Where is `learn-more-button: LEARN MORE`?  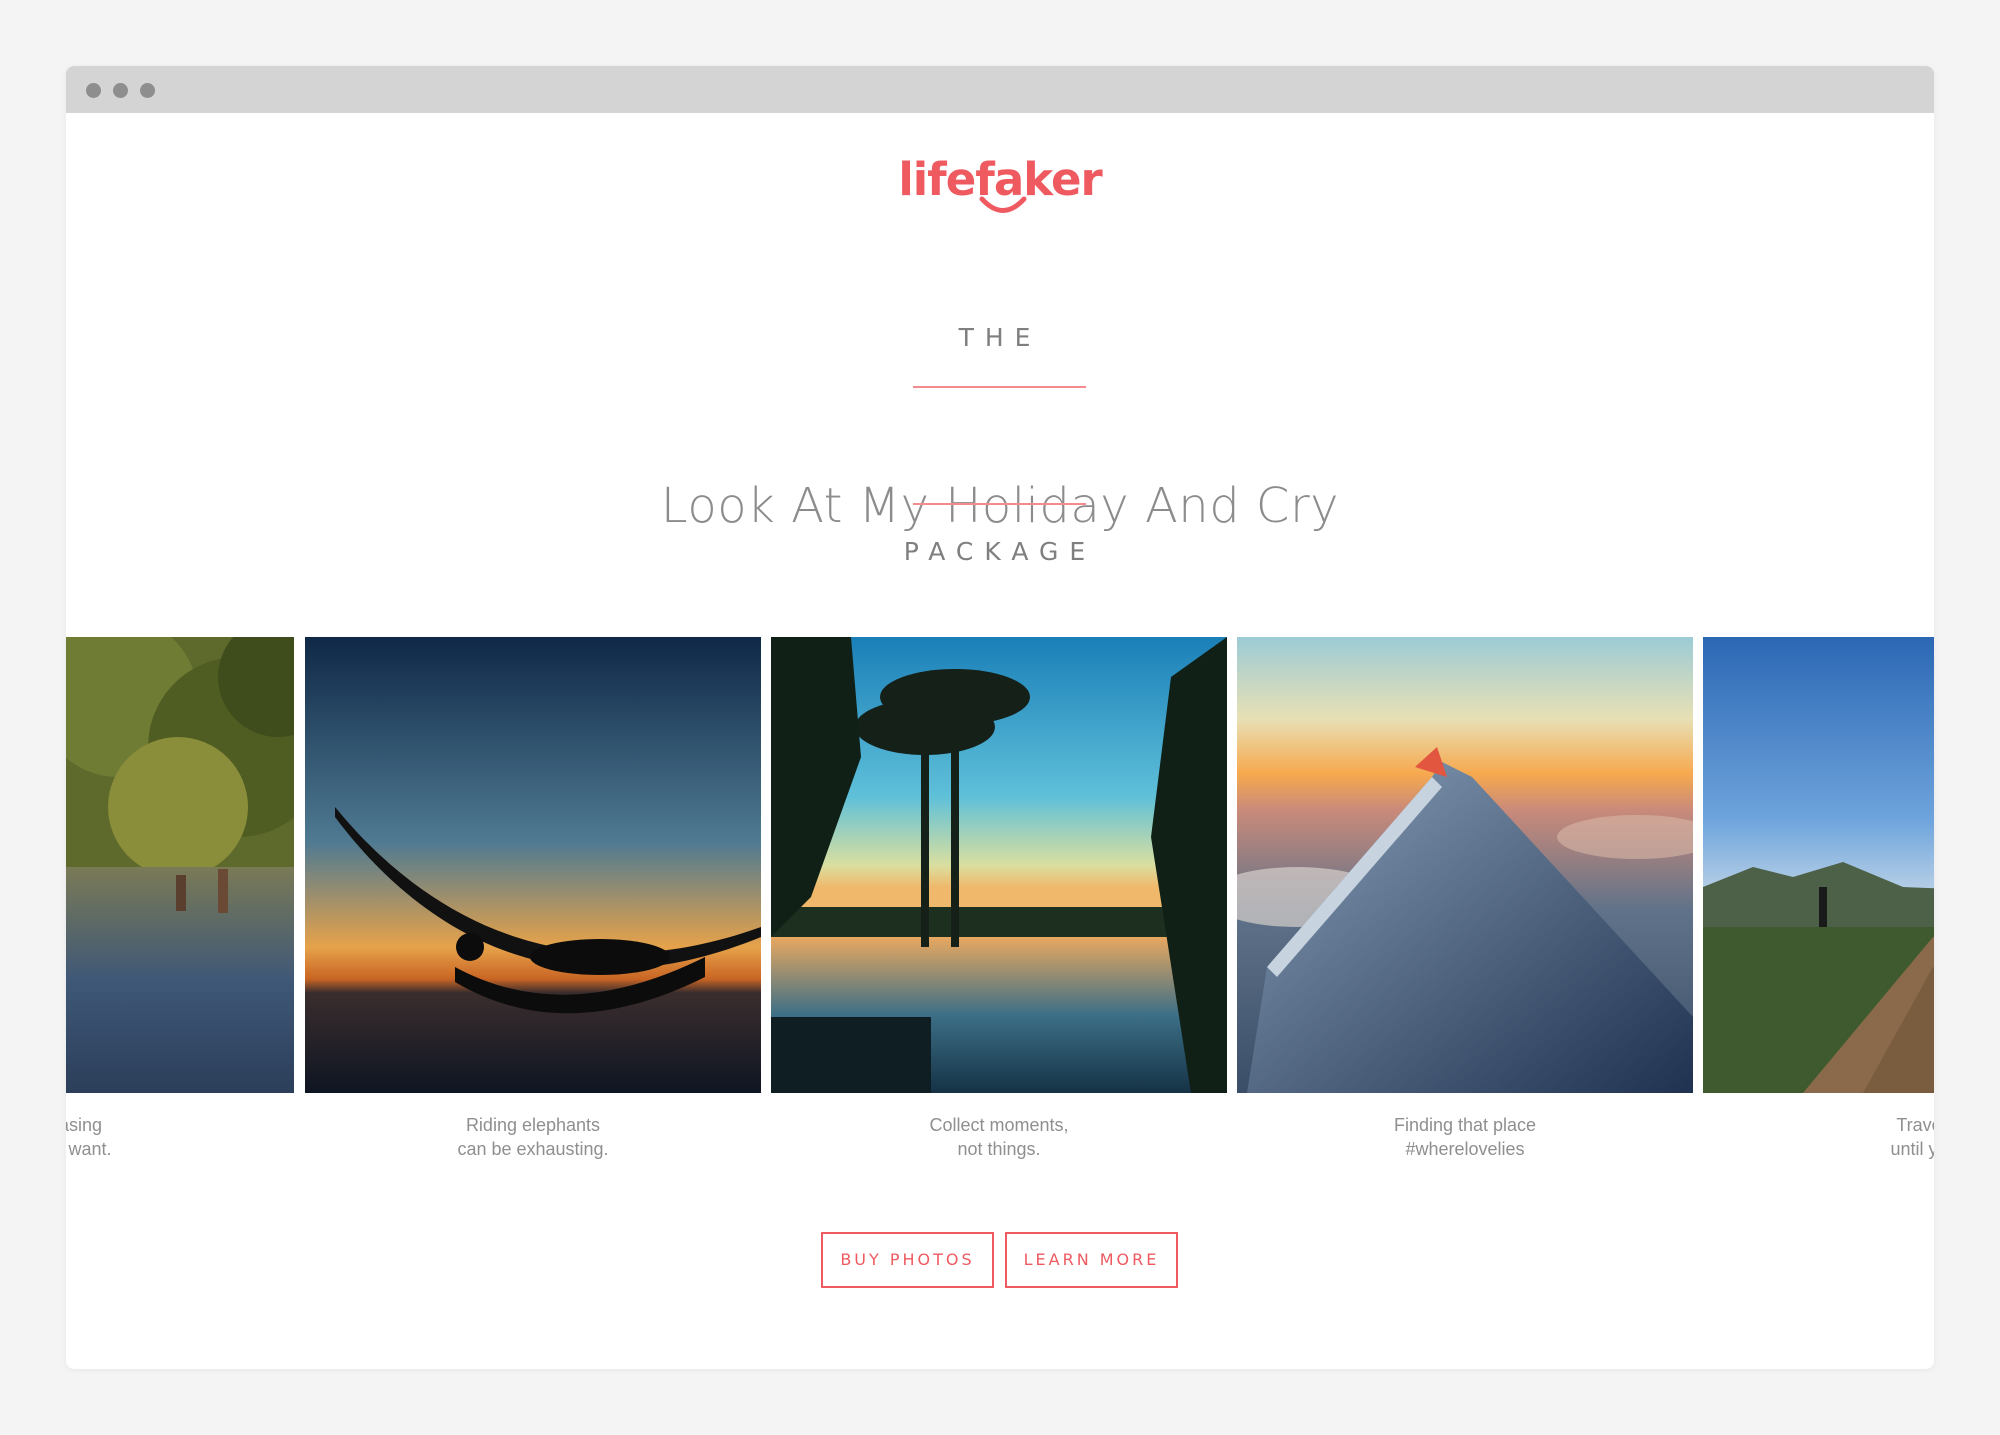
learn-more-button: LEARN MORE is located at coordinates (1091, 1260).